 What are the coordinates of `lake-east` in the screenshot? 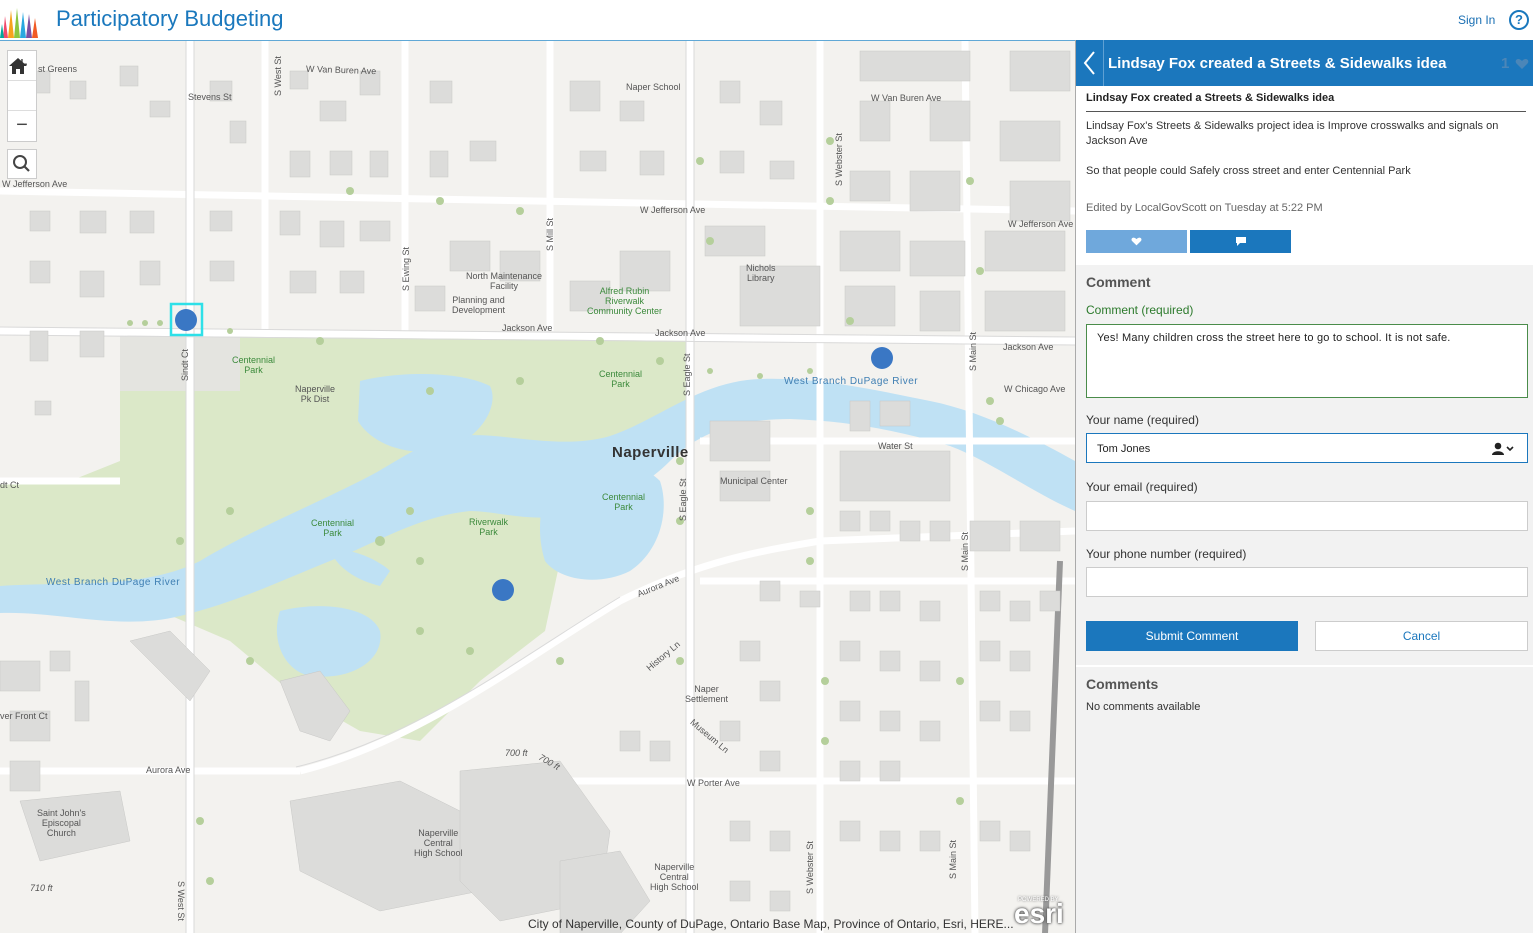 It's located at (602, 519).